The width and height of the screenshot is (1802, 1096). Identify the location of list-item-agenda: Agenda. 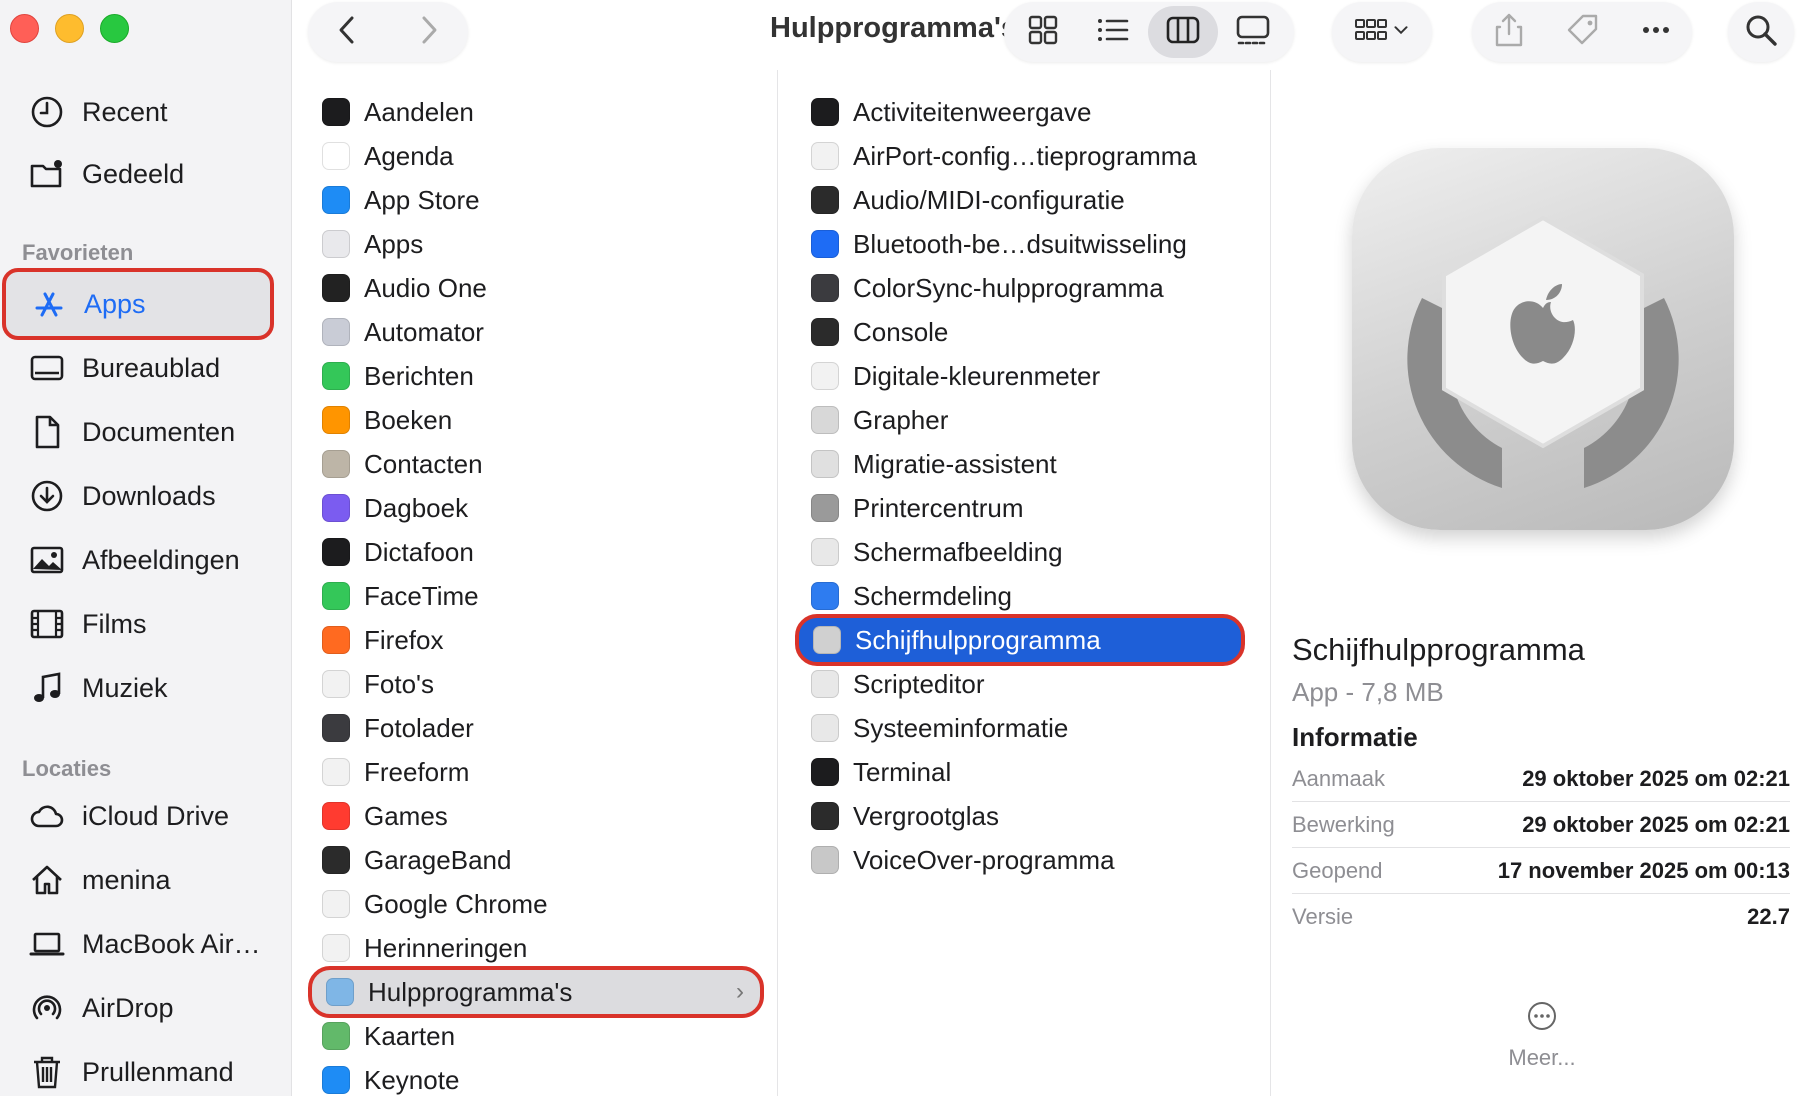
(388, 156).